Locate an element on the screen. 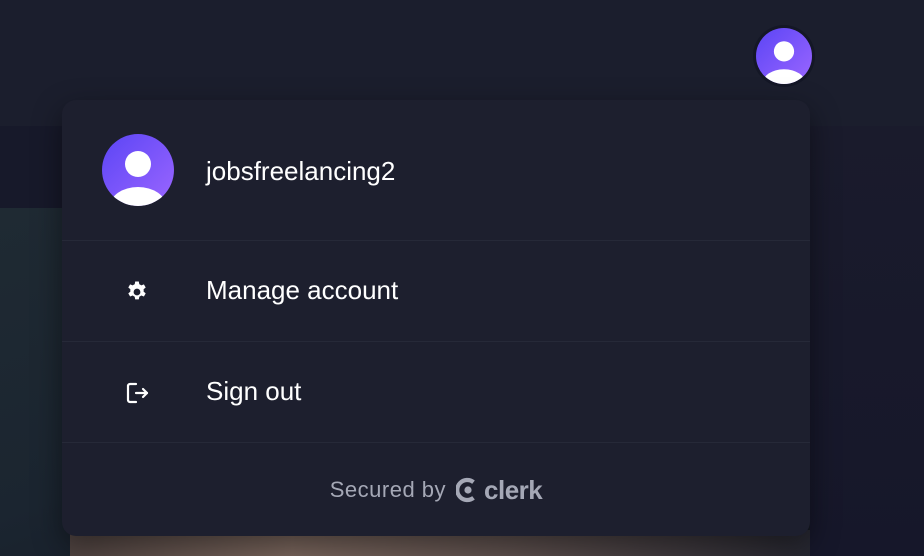  manage-account-button: Manage account is located at coordinates (436, 291).